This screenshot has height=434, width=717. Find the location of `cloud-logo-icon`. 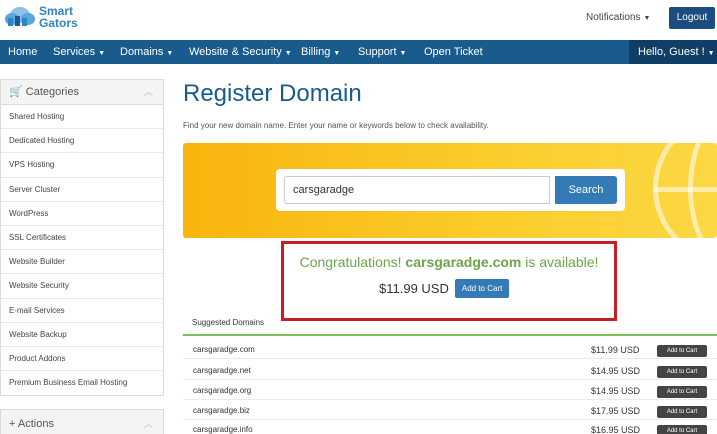

cloud-logo-icon is located at coordinates (20, 17).